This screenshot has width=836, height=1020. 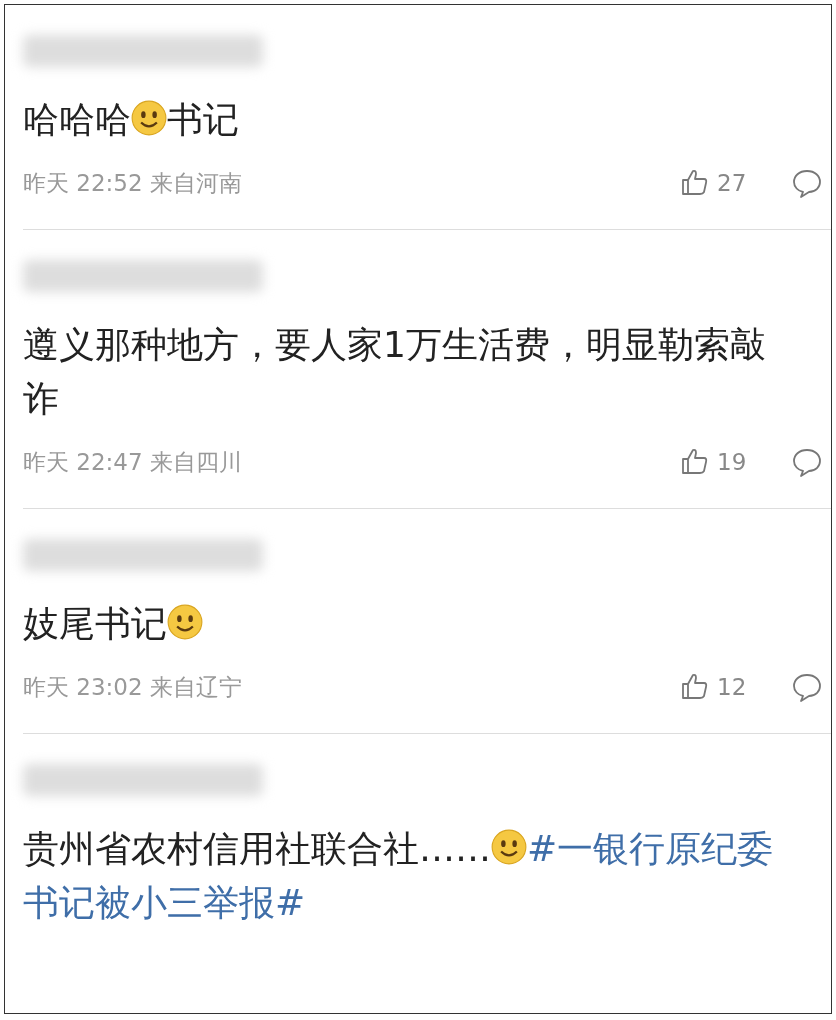 I want to click on like-count: 12, so click(x=732, y=687).